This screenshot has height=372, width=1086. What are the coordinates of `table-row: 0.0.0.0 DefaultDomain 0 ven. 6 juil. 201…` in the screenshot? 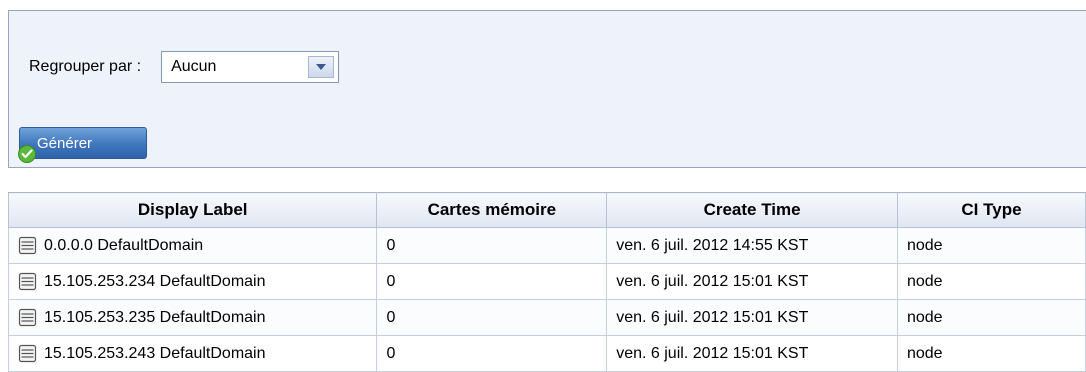 It's located at (546, 245).